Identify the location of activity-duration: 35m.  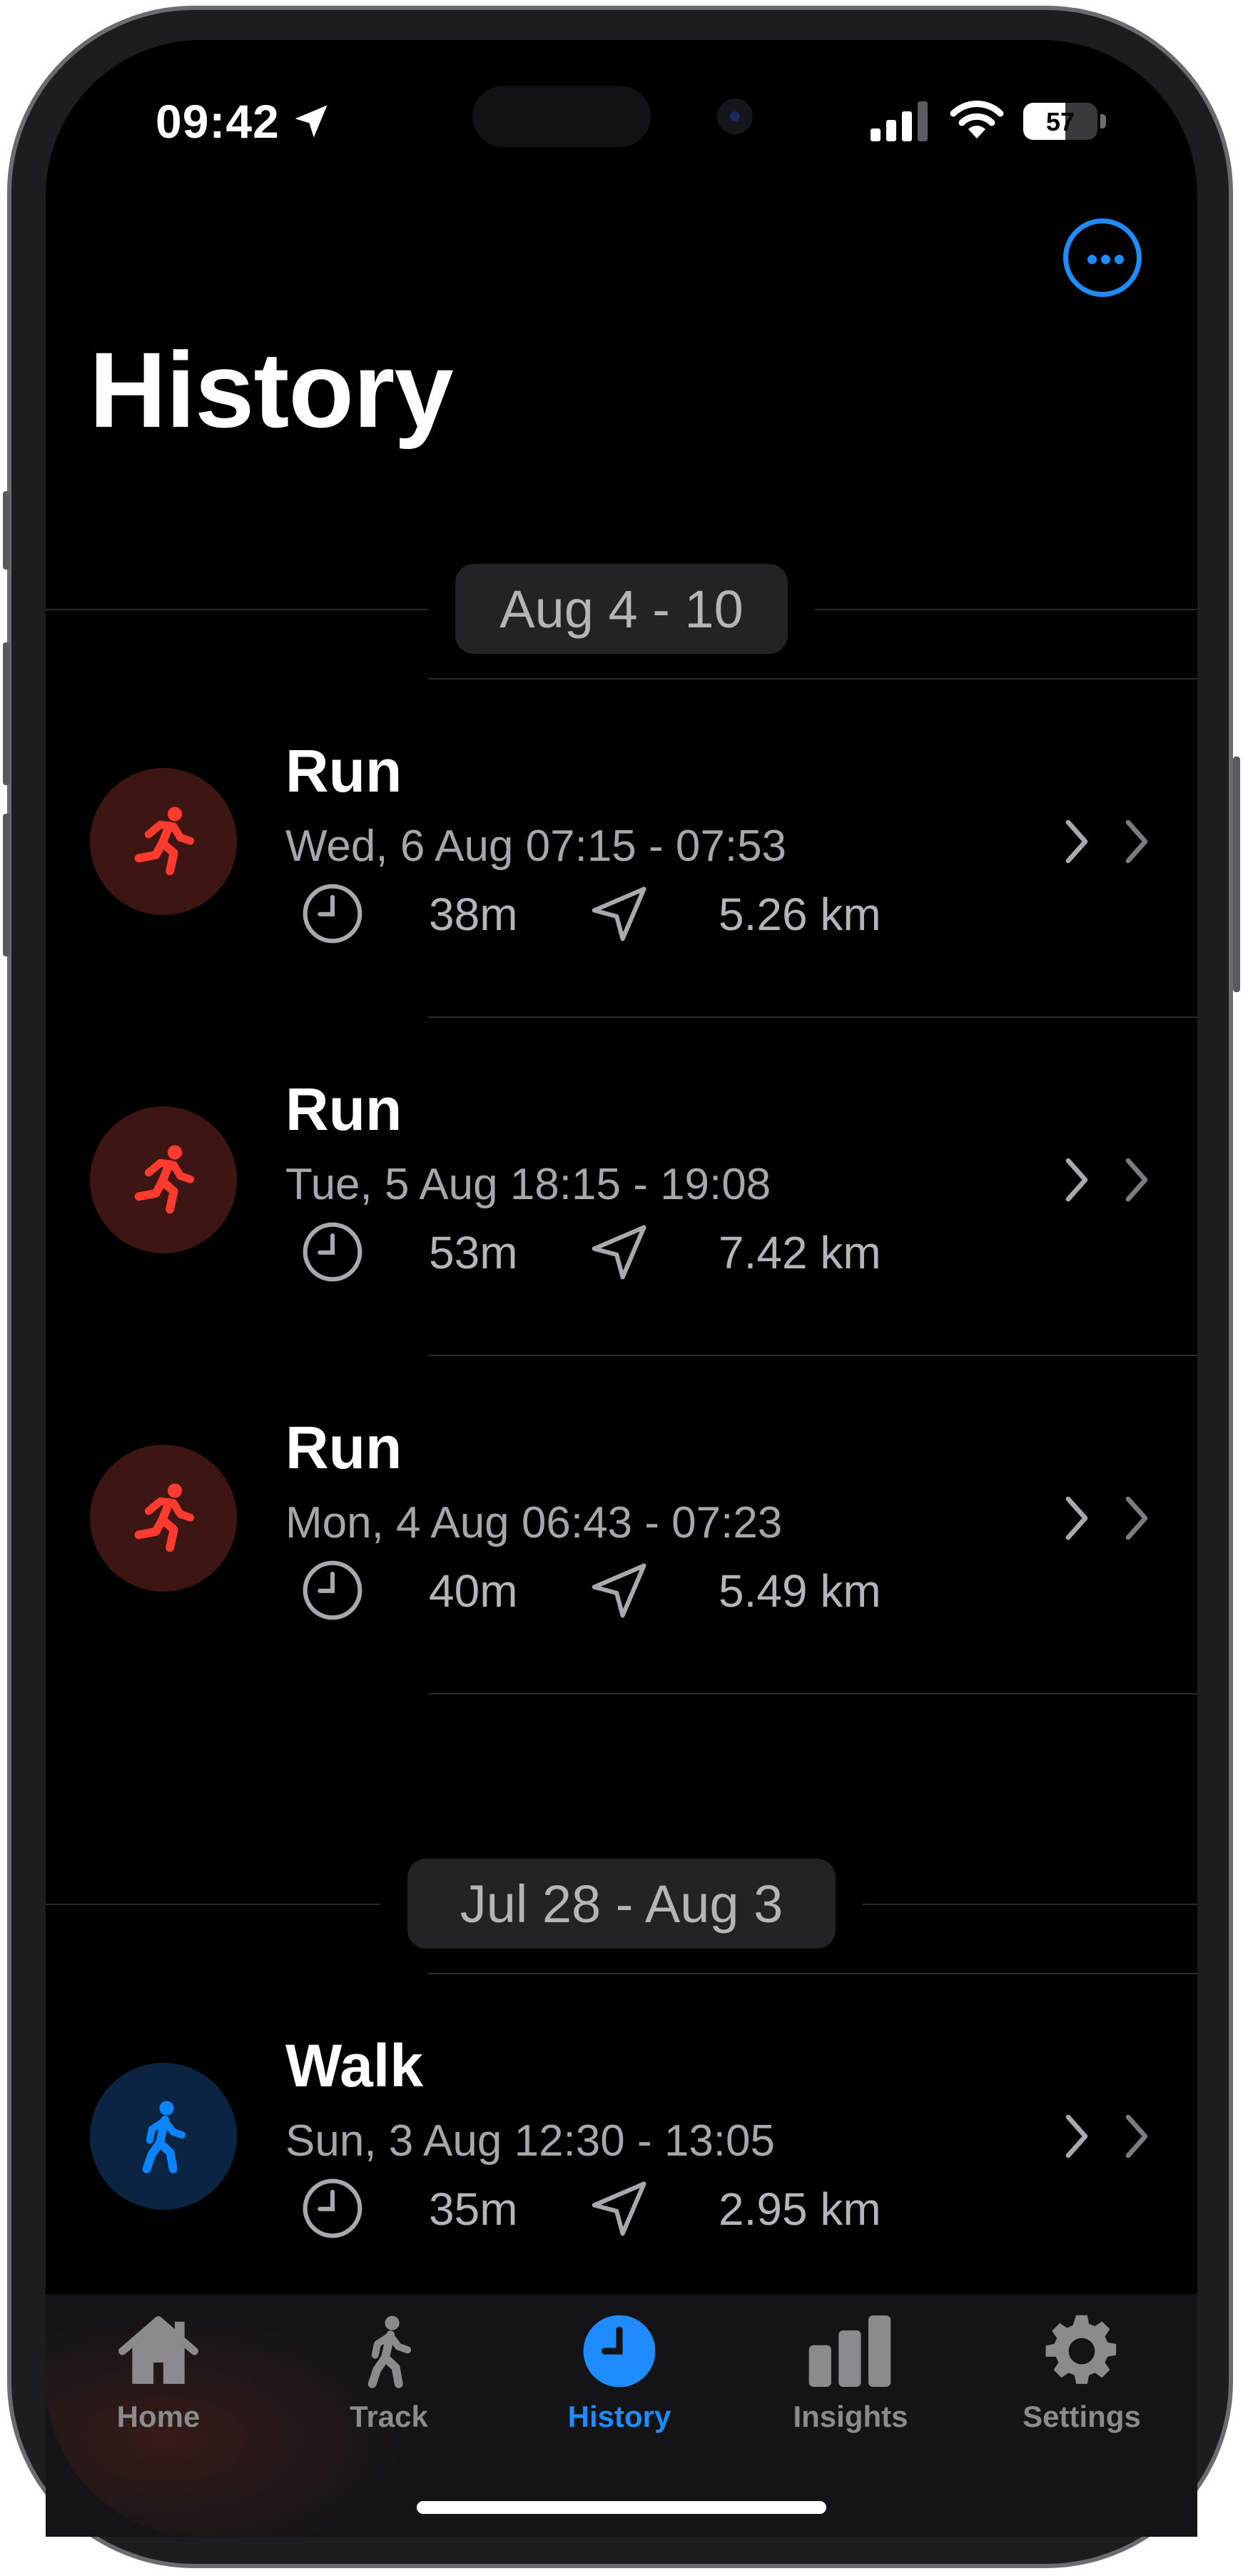
(473, 2209).